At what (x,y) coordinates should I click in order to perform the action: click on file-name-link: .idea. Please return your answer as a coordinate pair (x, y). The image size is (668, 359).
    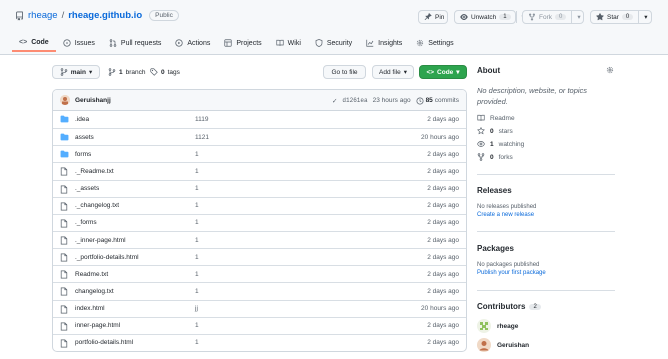
    Looking at the image, I should click on (82, 119).